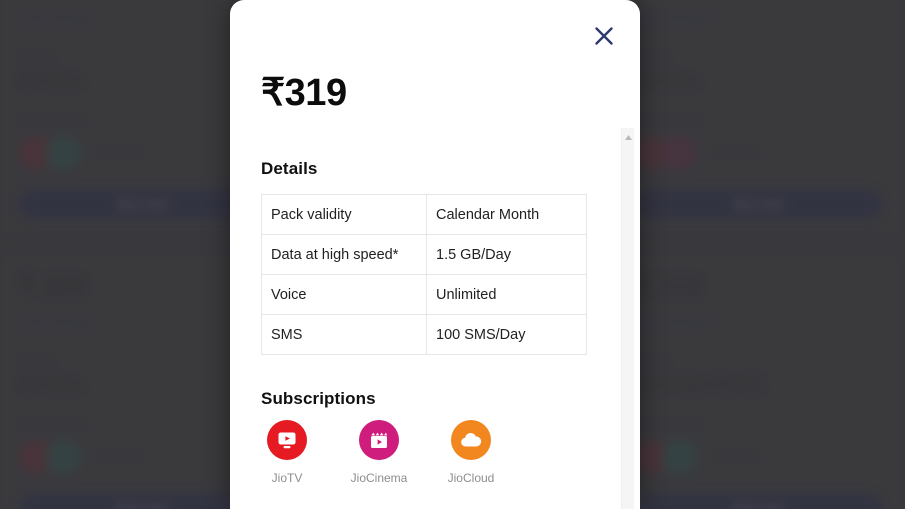 This screenshot has height=509, width=905. I want to click on table-row: Pack validity Calendar Month, so click(424, 214).